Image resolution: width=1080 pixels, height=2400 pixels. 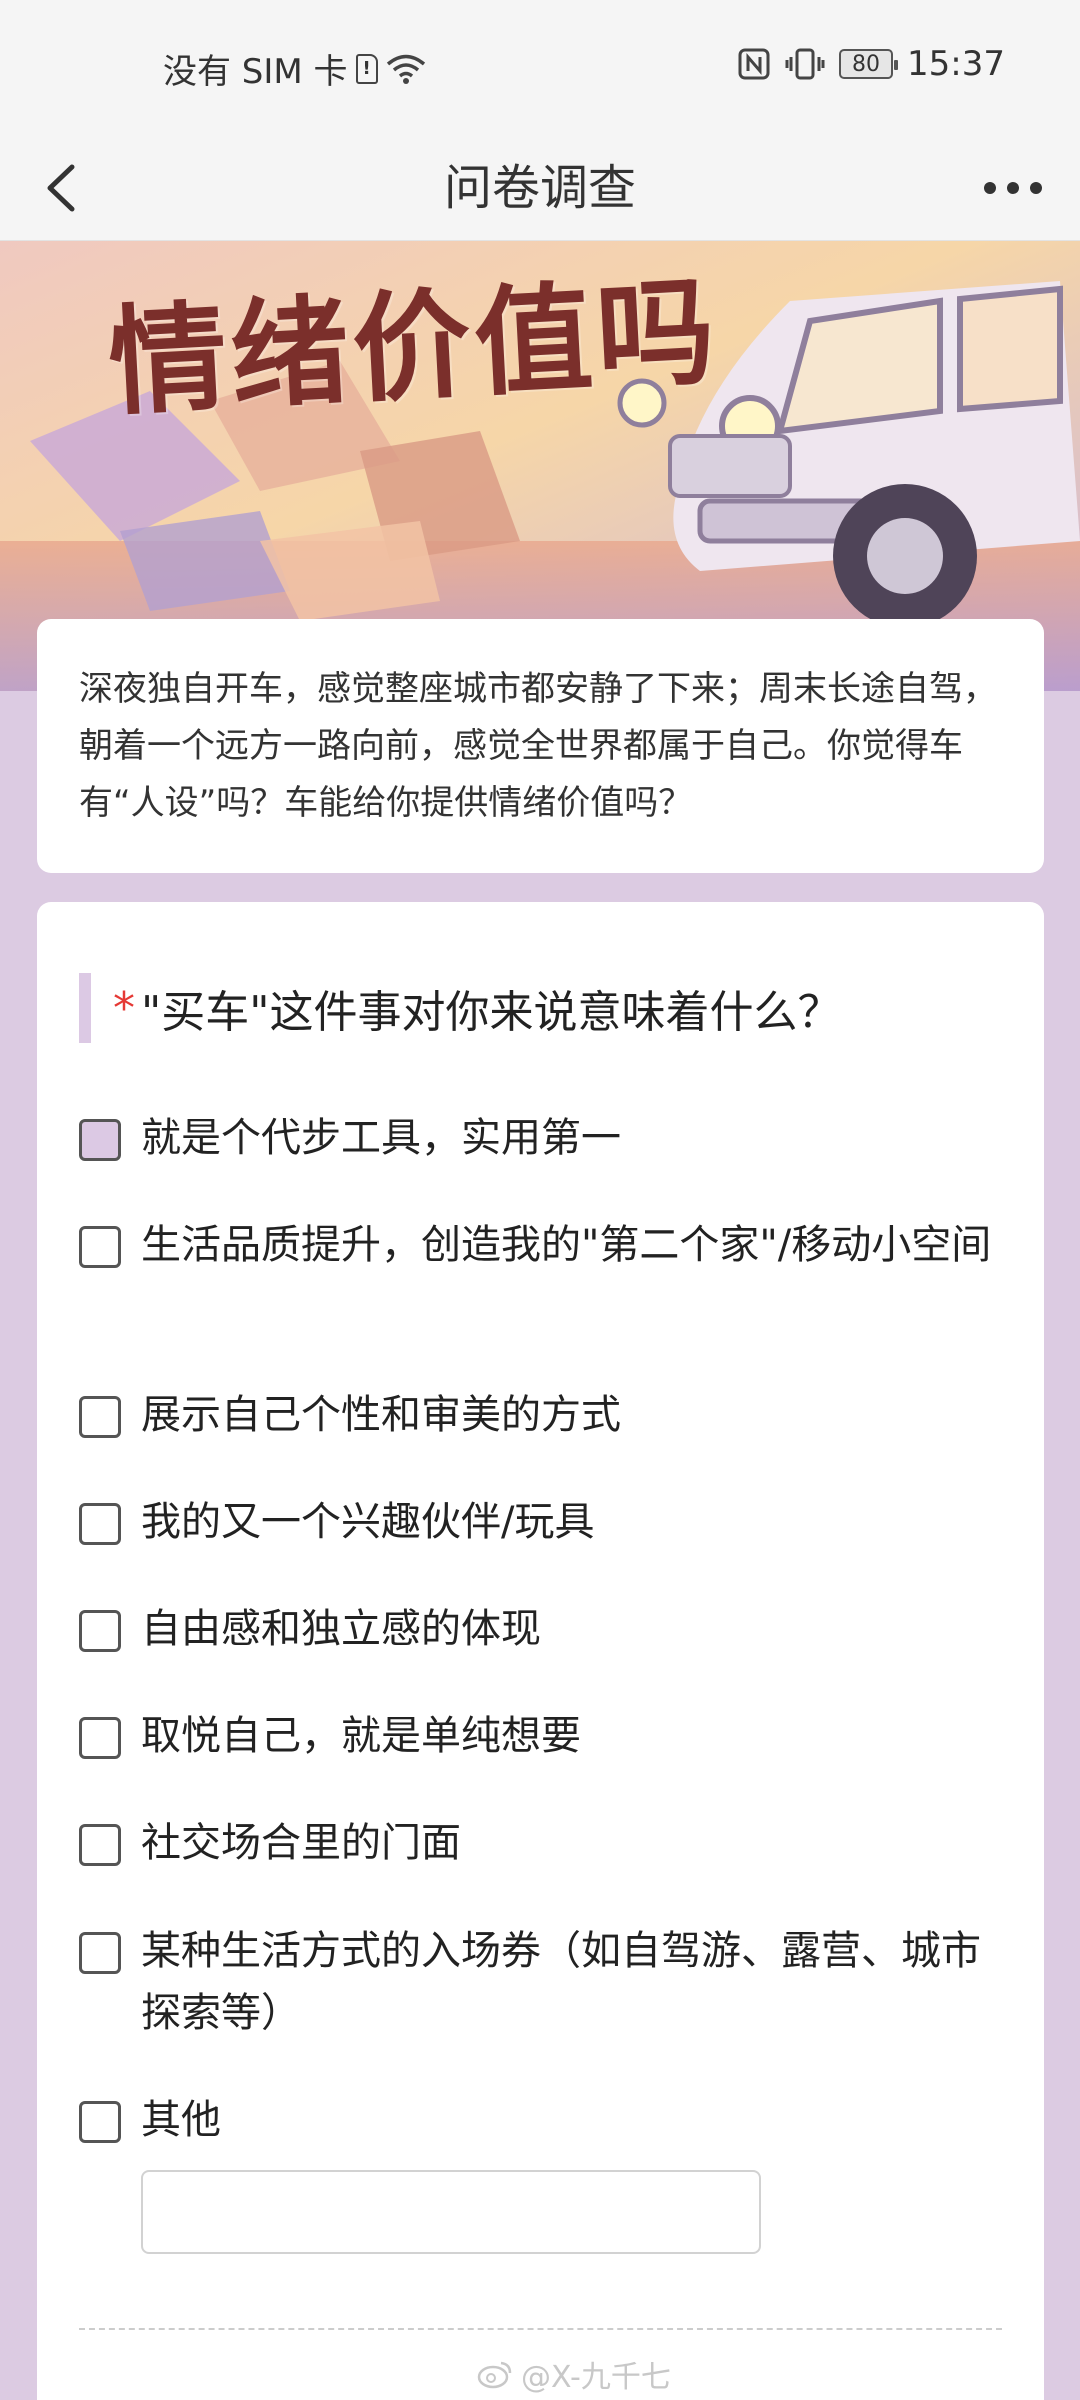 I want to click on option-label: 其他, so click(x=181, y=2120).